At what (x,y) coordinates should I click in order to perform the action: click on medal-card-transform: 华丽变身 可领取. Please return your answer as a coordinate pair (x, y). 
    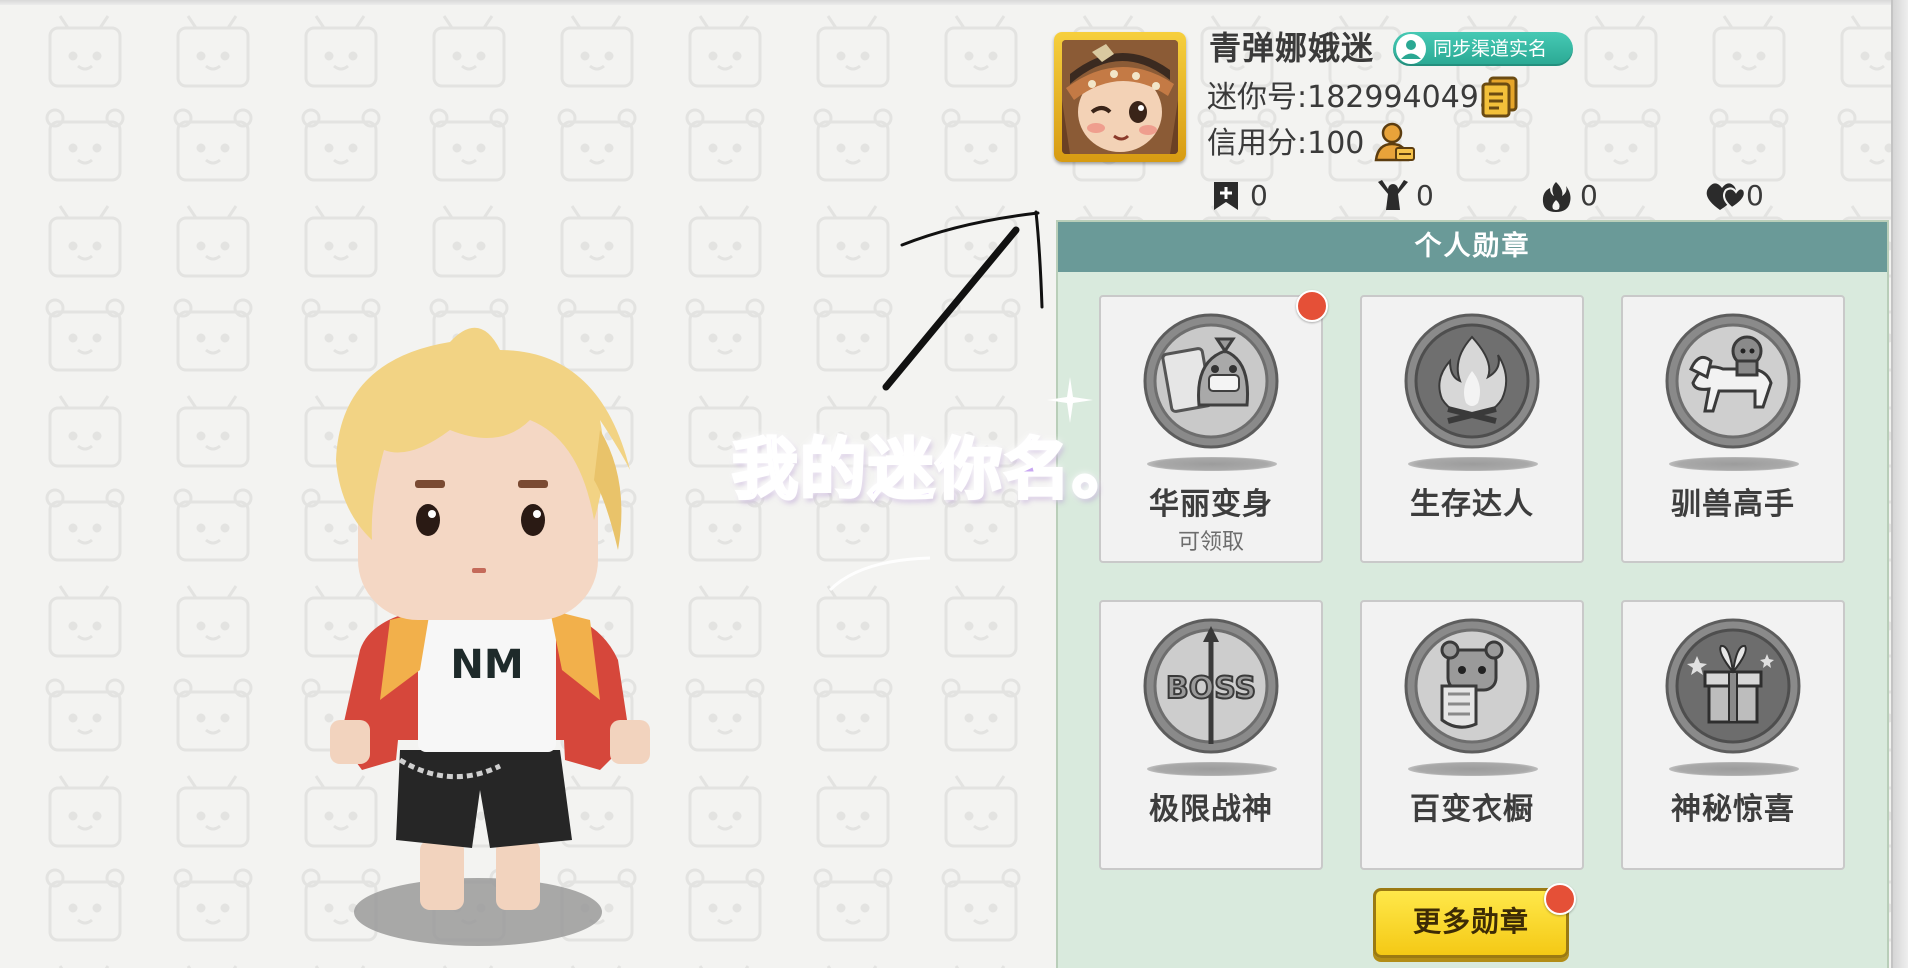
    Looking at the image, I should click on (1211, 429).